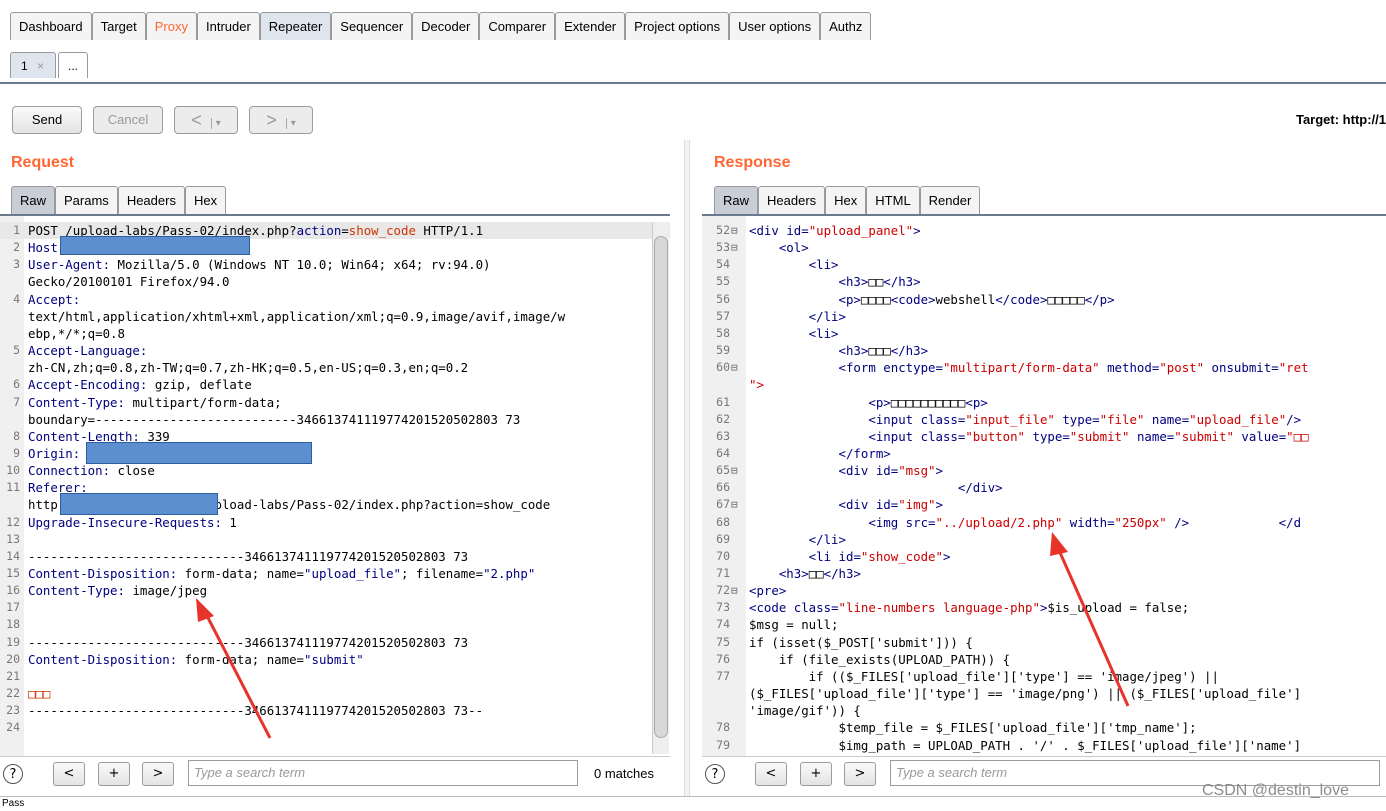  What do you see at coordinates (1090, 619) in the screenshot?
I see `arrow-response` at bounding box center [1090, 619].